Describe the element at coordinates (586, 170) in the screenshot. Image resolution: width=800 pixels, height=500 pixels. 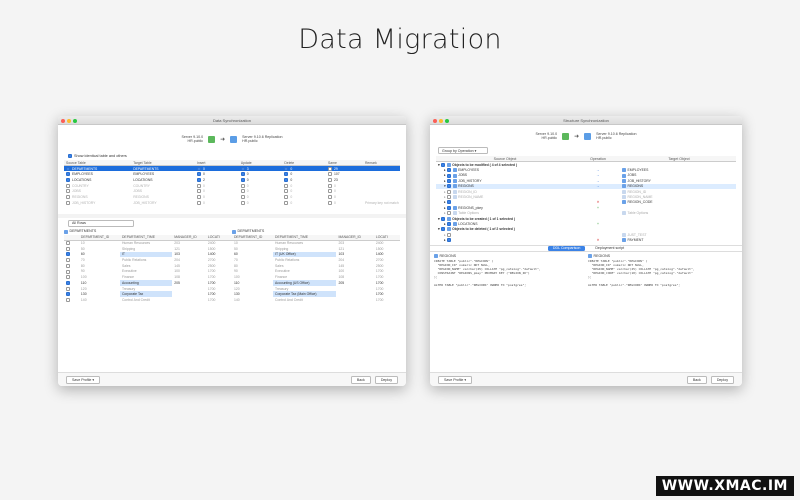
I see `tree-item: ▸ EMPLOYEES → EMPLOYEES` at that location.